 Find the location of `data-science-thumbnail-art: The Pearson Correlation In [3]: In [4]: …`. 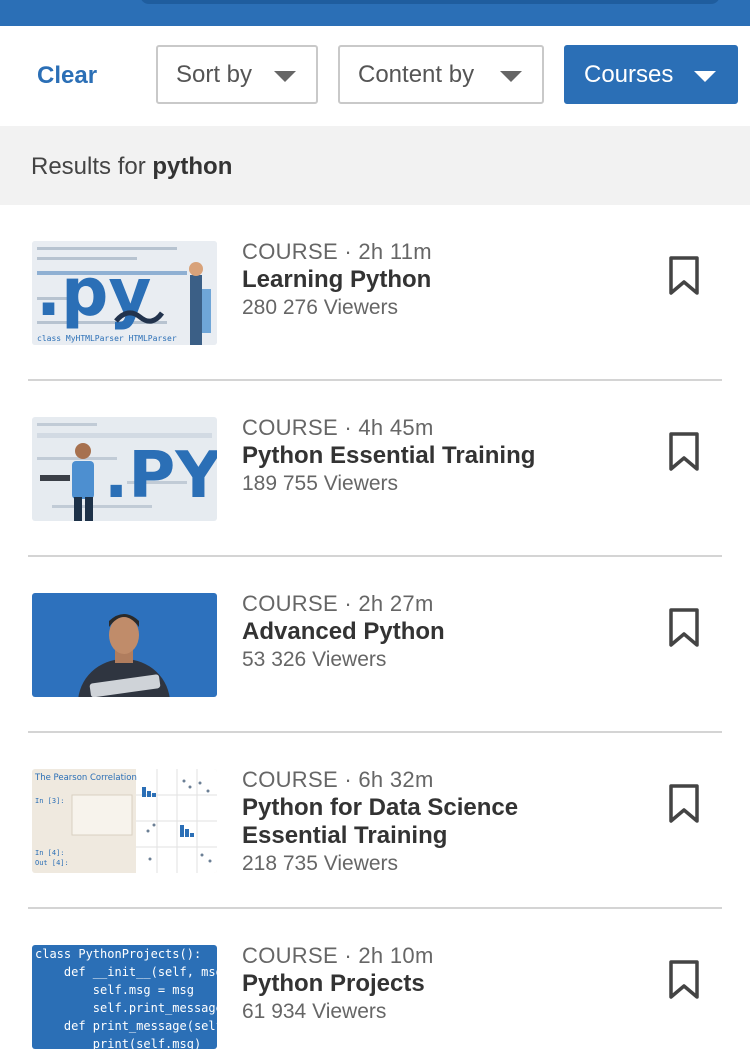

data-science-thumbnail-art: The Pearson Correlation In [3]: In [4]: … is located at coordinates (124, 821).